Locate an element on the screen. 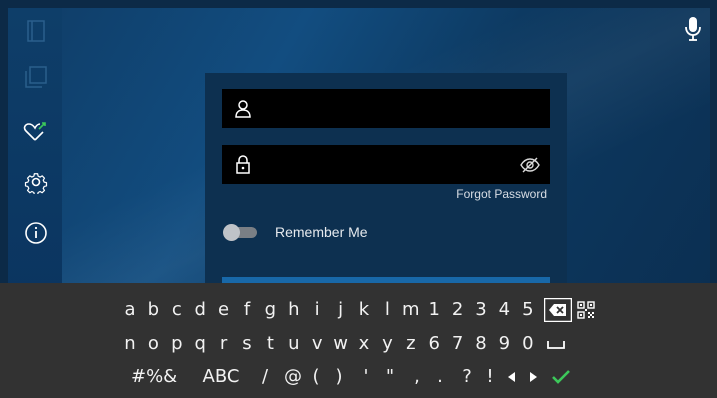 The height and width of the screenshot is (398, 717). key: e is located at coordinates (224, 310).